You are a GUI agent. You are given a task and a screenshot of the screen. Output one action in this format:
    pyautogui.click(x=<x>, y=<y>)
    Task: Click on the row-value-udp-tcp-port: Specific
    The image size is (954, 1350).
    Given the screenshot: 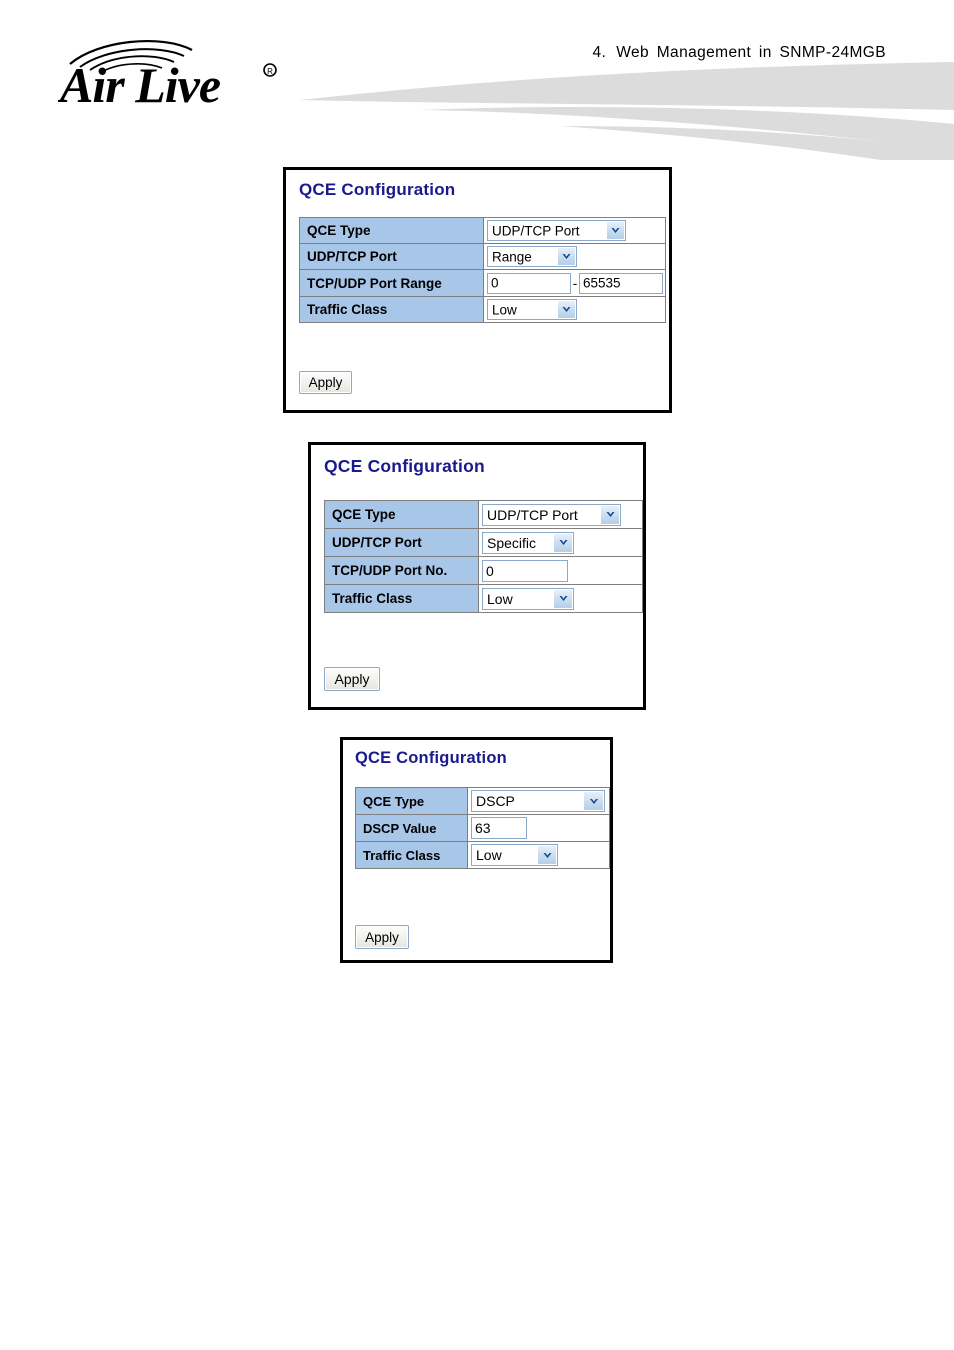 What is the action you would take?
    pyautogui.click(x=560, y=542)
    